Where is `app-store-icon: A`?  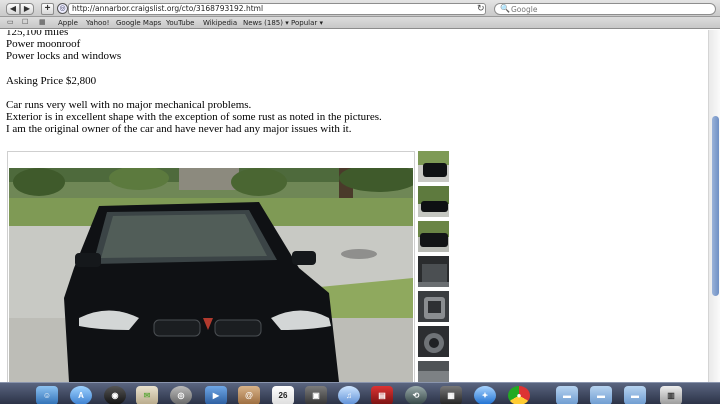 app-store-icon: A is located at coordinates (81, 395).